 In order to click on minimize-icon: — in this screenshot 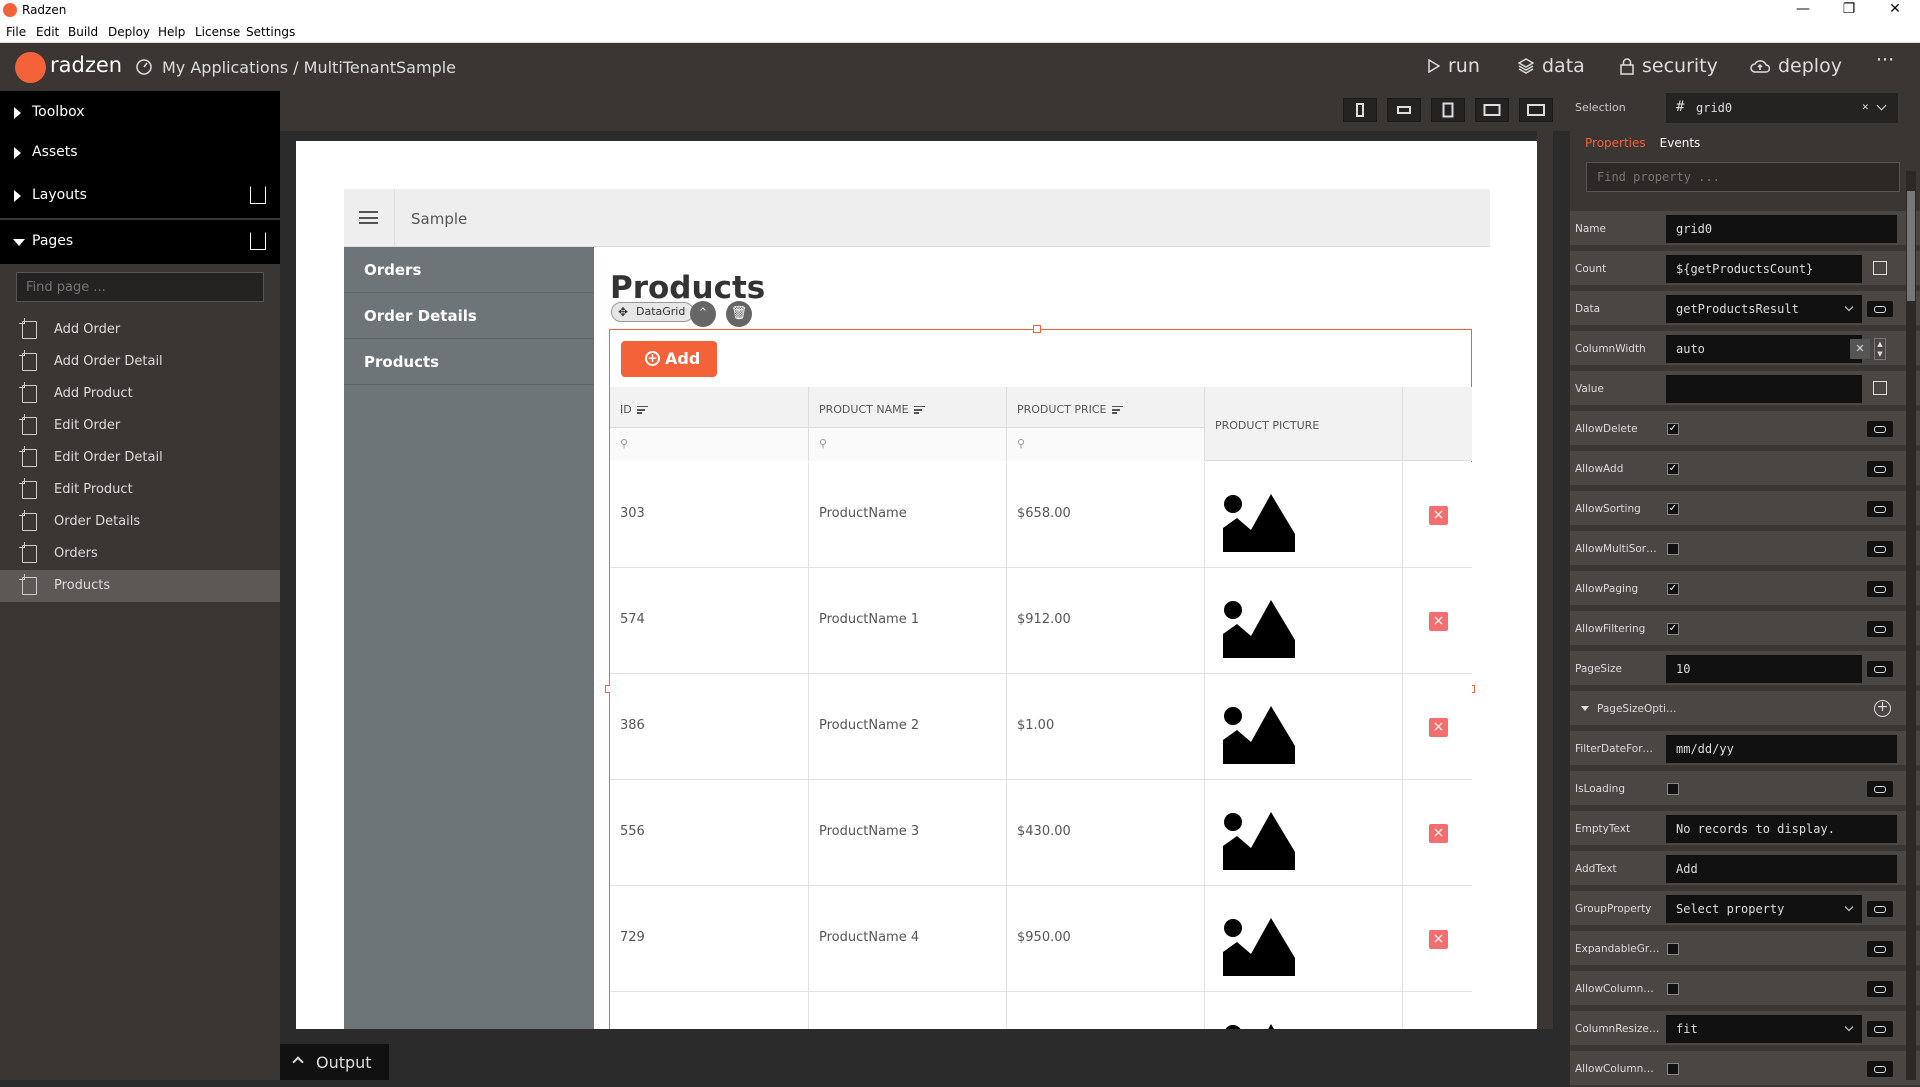, I will do `click(1803, 9)`.